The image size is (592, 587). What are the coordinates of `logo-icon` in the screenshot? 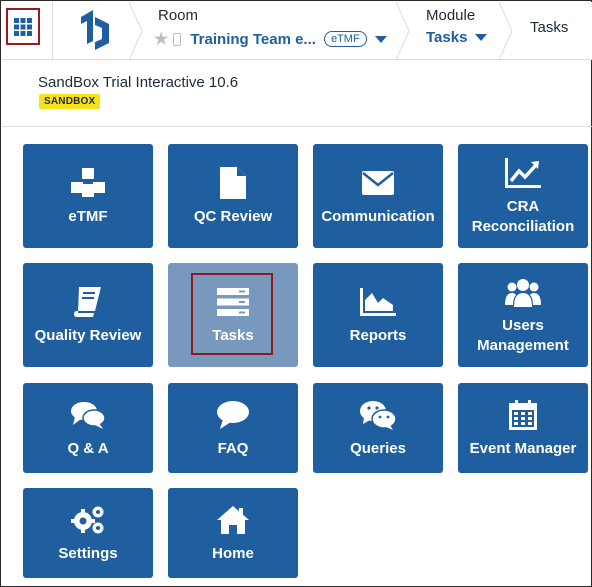 It's located at (95, 30).